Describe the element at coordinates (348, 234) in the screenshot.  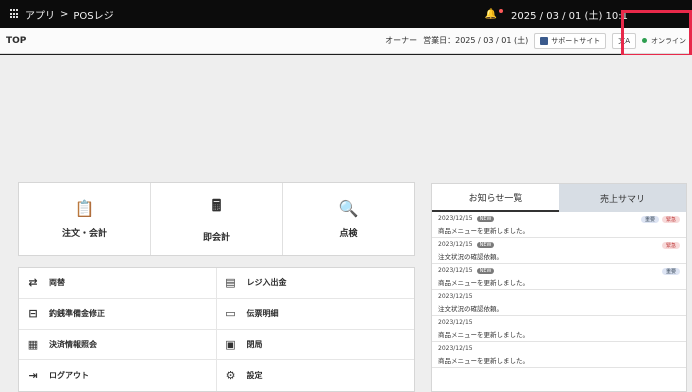
I see `tile-label: 点検` at that location.